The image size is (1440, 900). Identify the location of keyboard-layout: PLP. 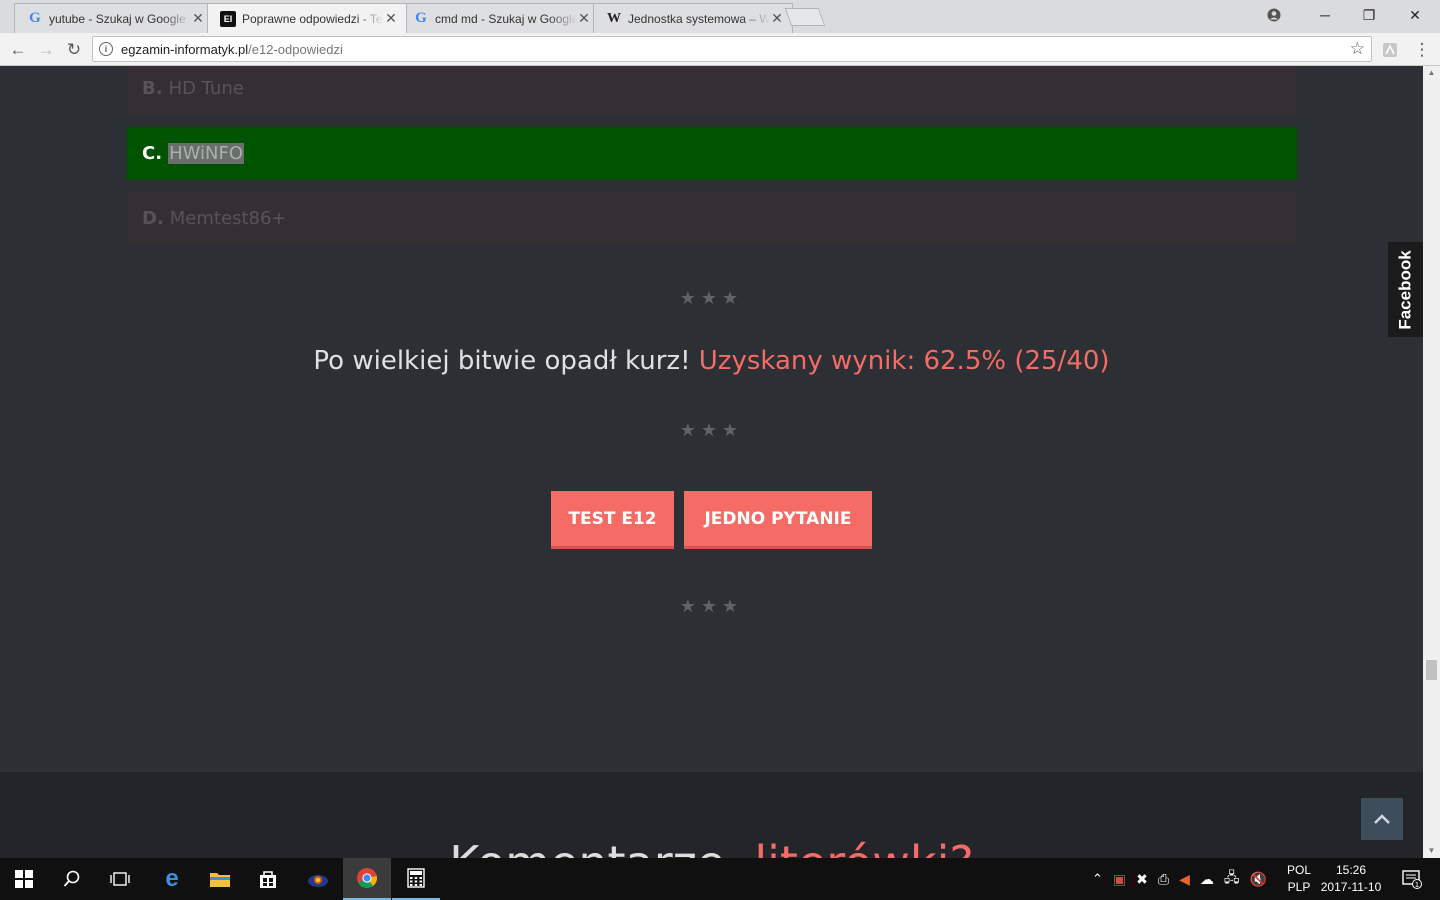
(1299, 887).